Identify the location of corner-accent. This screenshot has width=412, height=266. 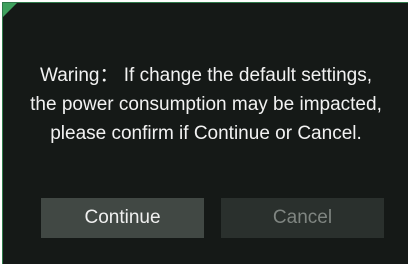
(10, 10).